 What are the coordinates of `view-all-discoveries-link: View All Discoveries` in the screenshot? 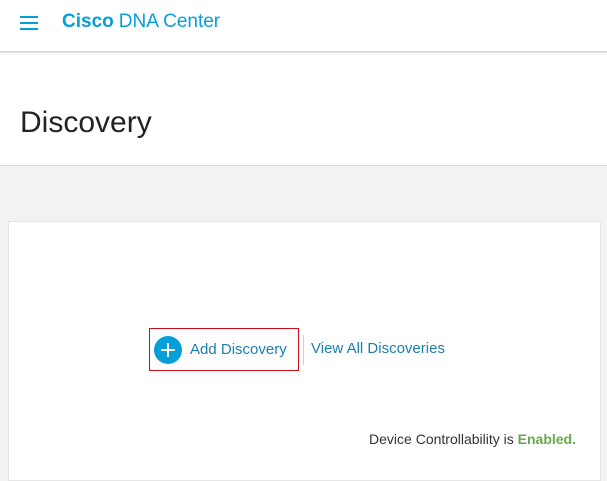 It's located at (378, 349).